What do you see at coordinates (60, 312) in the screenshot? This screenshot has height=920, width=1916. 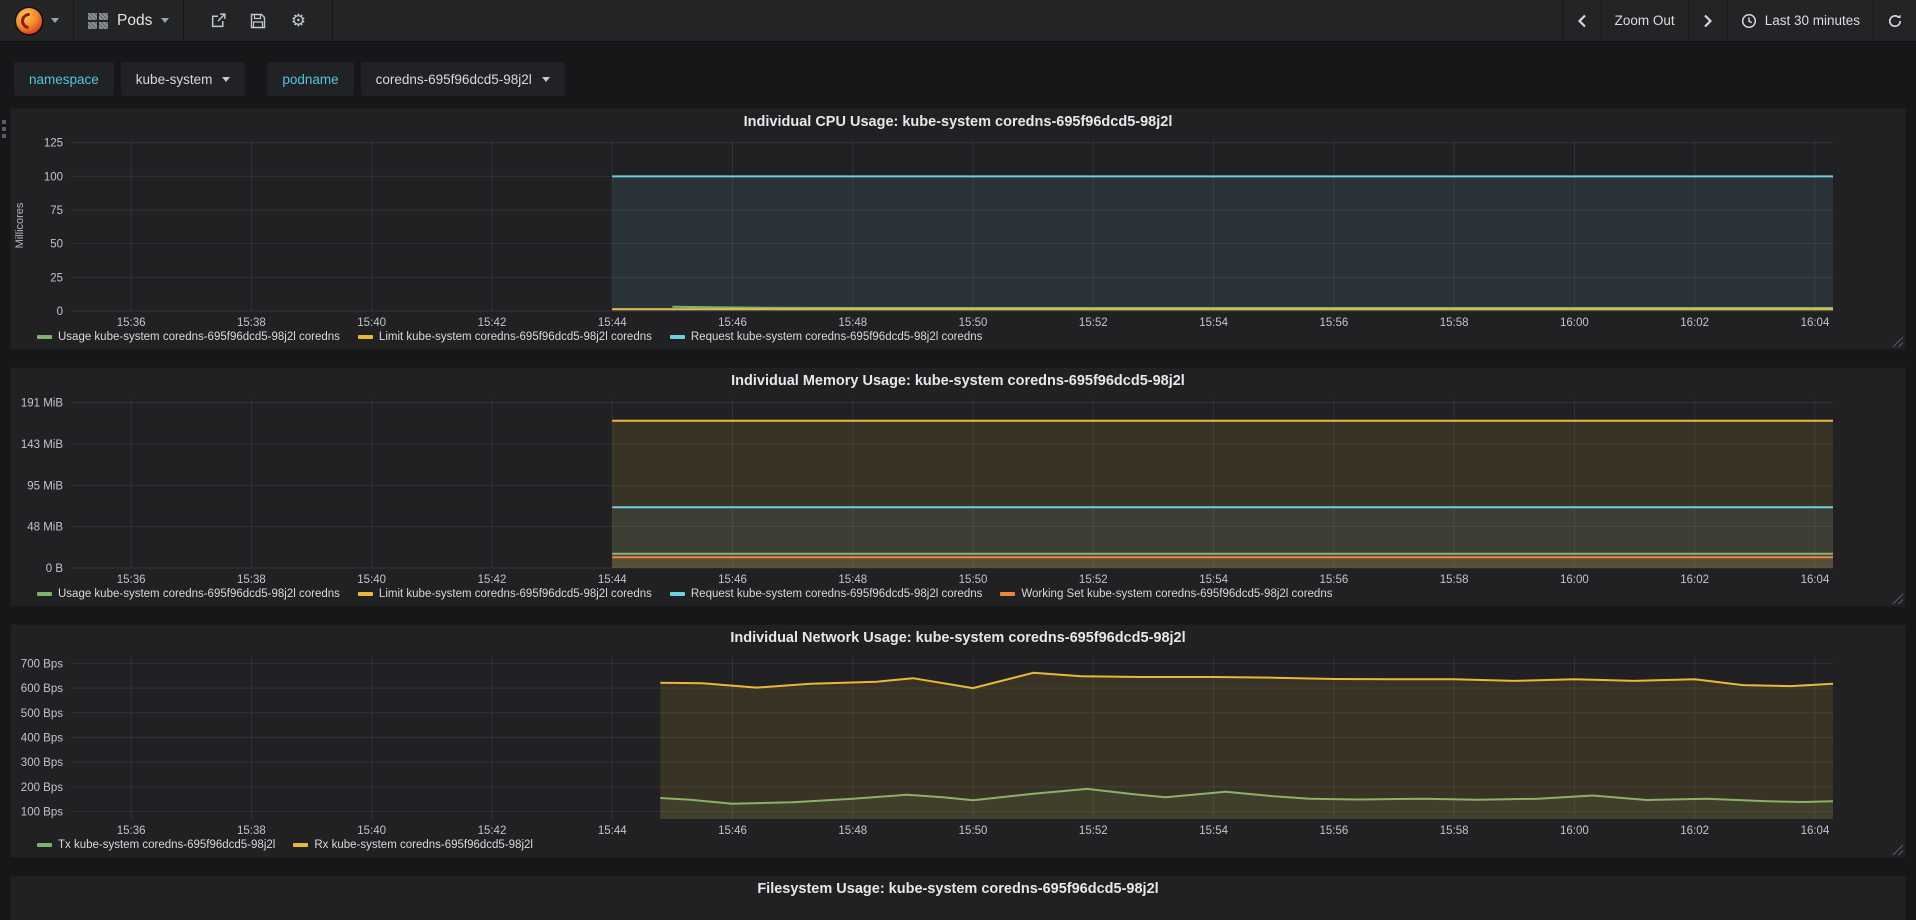 I see `svg-text: 0` at bounding box center [60, 312].